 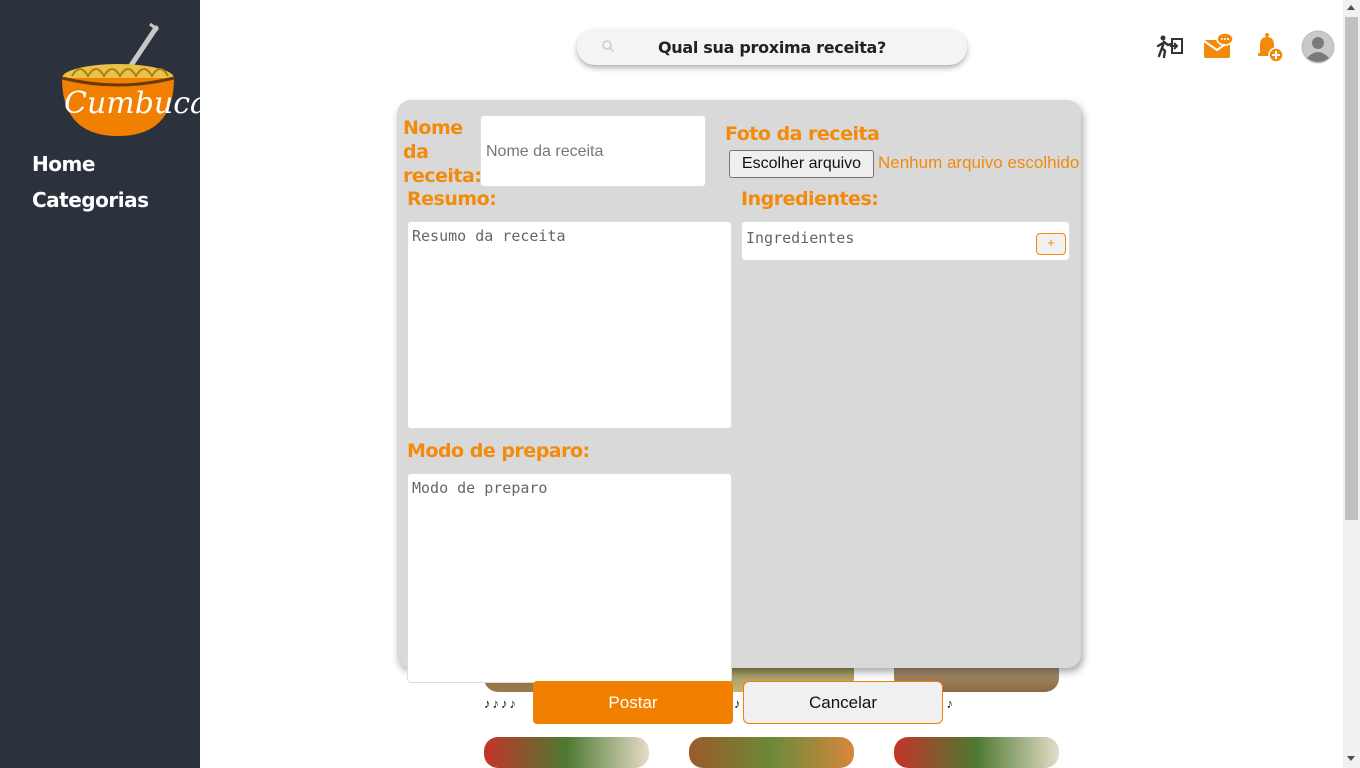 I want to click on rating-stars: ♪, so click(x=738, y=703).